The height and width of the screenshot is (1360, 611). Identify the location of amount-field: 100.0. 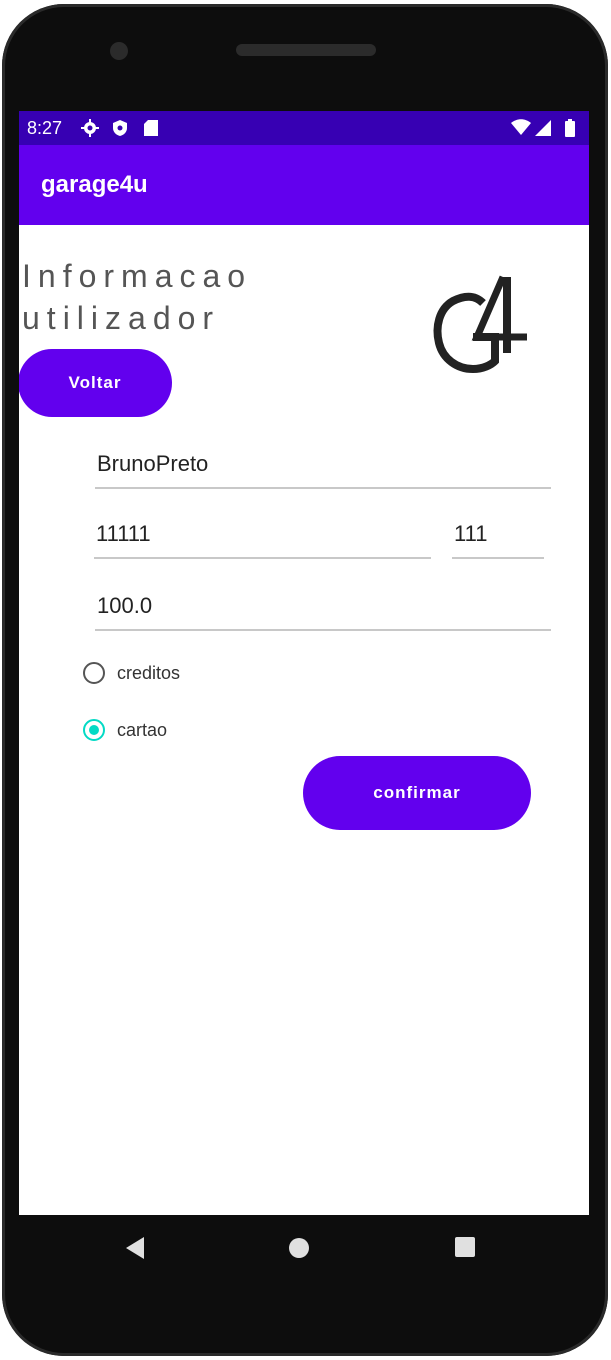
(323, 612).